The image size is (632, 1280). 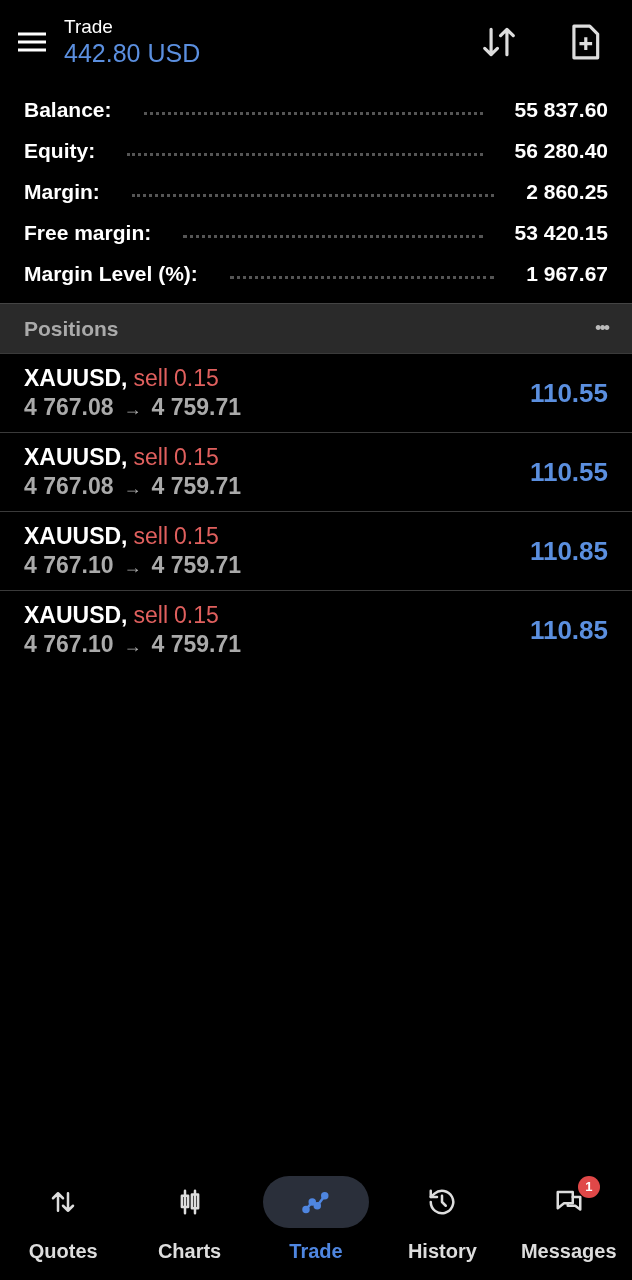 I want to click on summary-value: 1 967.67, so click(x=567, y=273).